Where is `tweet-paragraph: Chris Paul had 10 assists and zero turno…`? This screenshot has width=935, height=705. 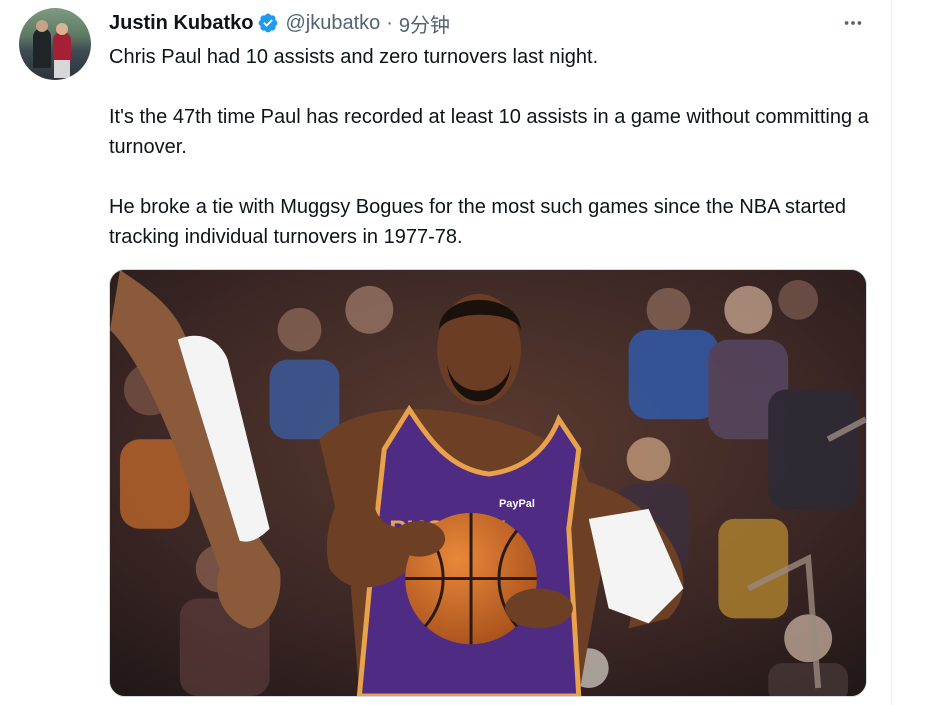
tweet-paragraph: Chris Paul had 10 assists and zero turno… is located at coordinates (354, 57).